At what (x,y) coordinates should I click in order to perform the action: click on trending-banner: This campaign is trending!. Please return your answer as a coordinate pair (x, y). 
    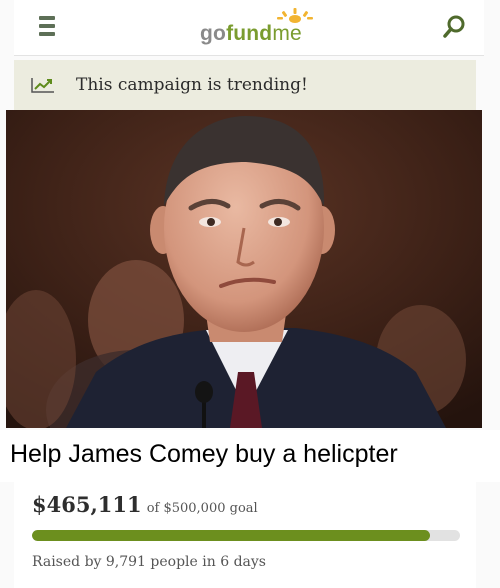
    Looking at the image, I should click on (245, 85).